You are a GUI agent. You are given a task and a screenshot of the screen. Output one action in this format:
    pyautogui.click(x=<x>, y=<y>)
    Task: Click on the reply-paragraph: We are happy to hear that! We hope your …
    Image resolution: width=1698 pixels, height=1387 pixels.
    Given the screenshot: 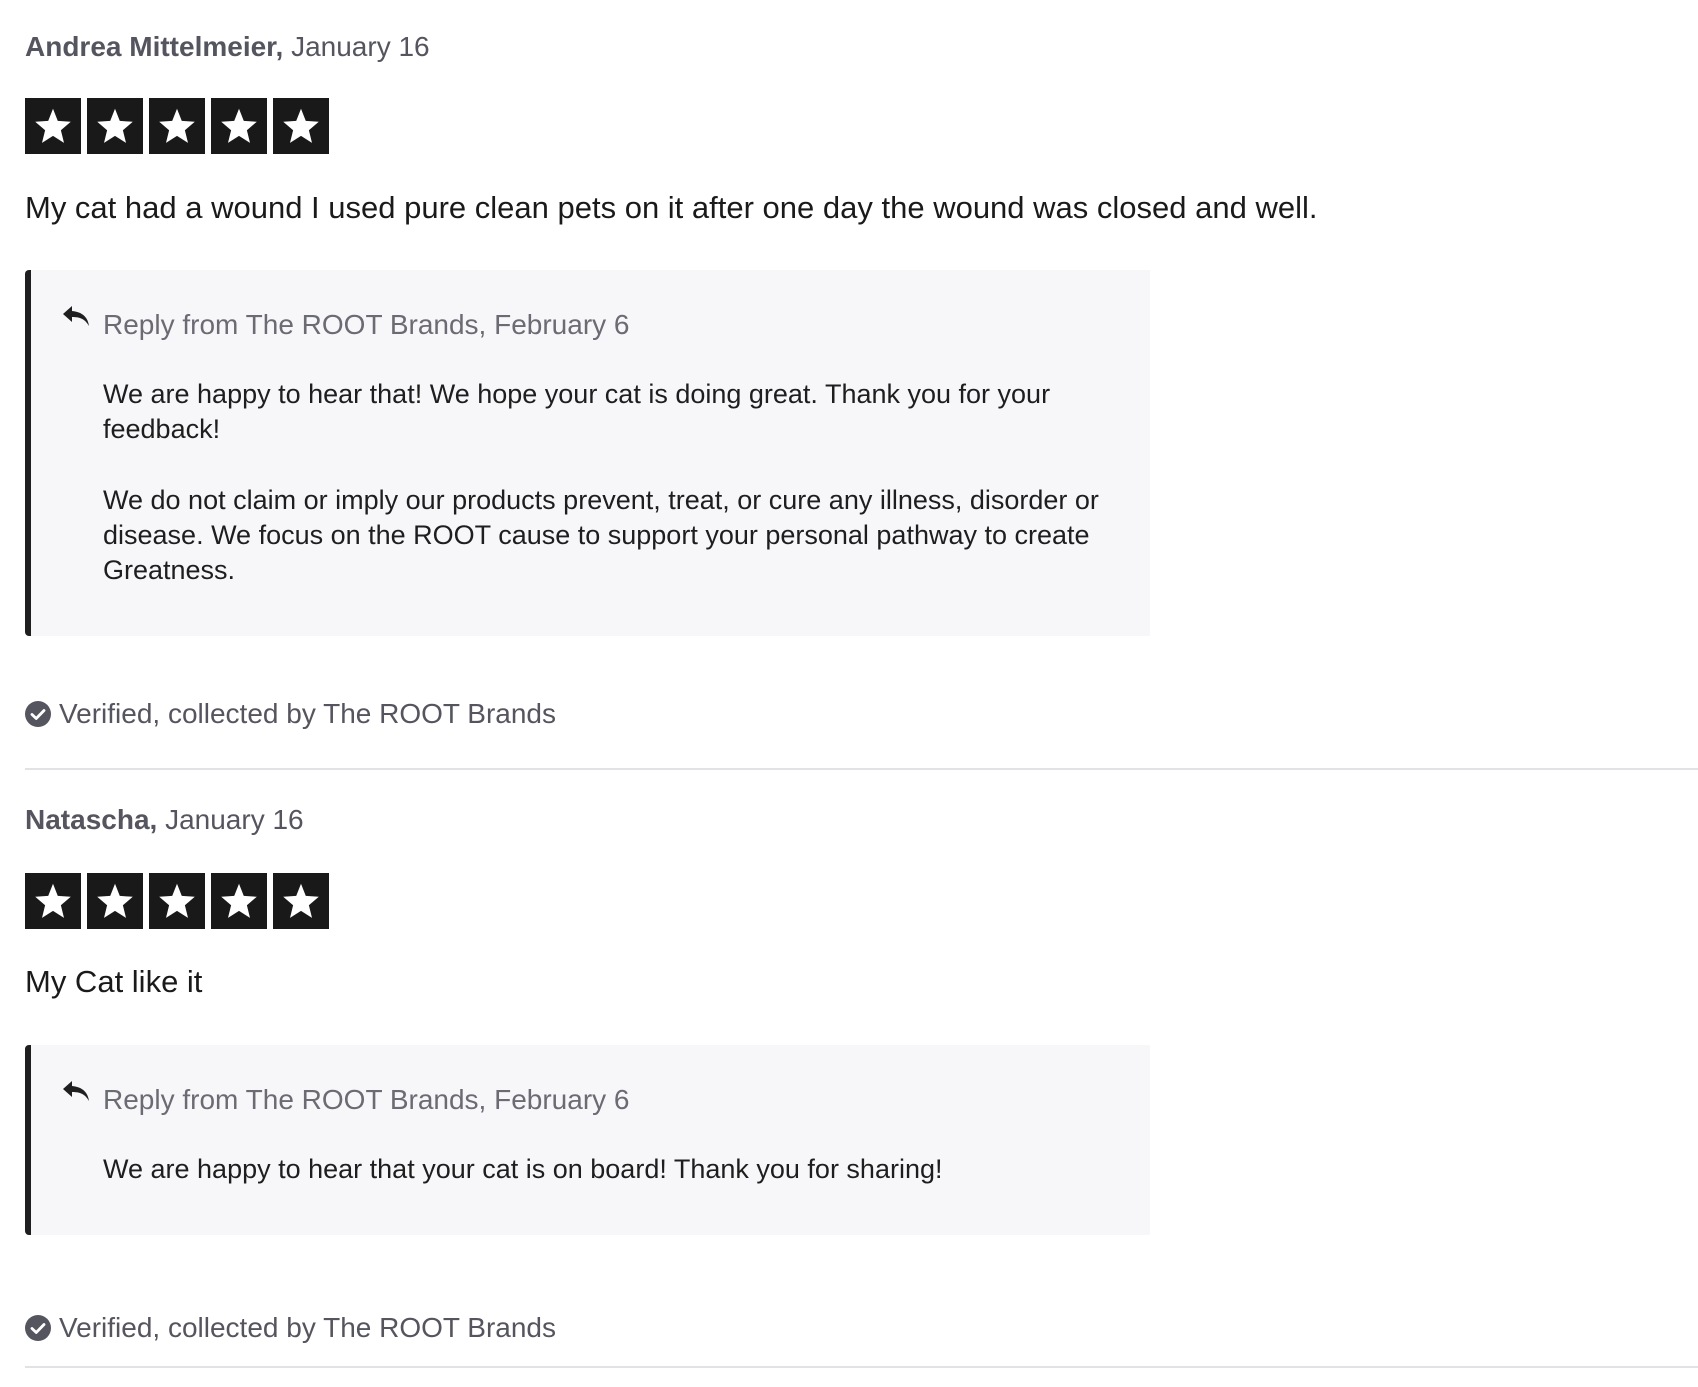 What is the action you would take?
    pyautogui.click(x=577, y=411)
    